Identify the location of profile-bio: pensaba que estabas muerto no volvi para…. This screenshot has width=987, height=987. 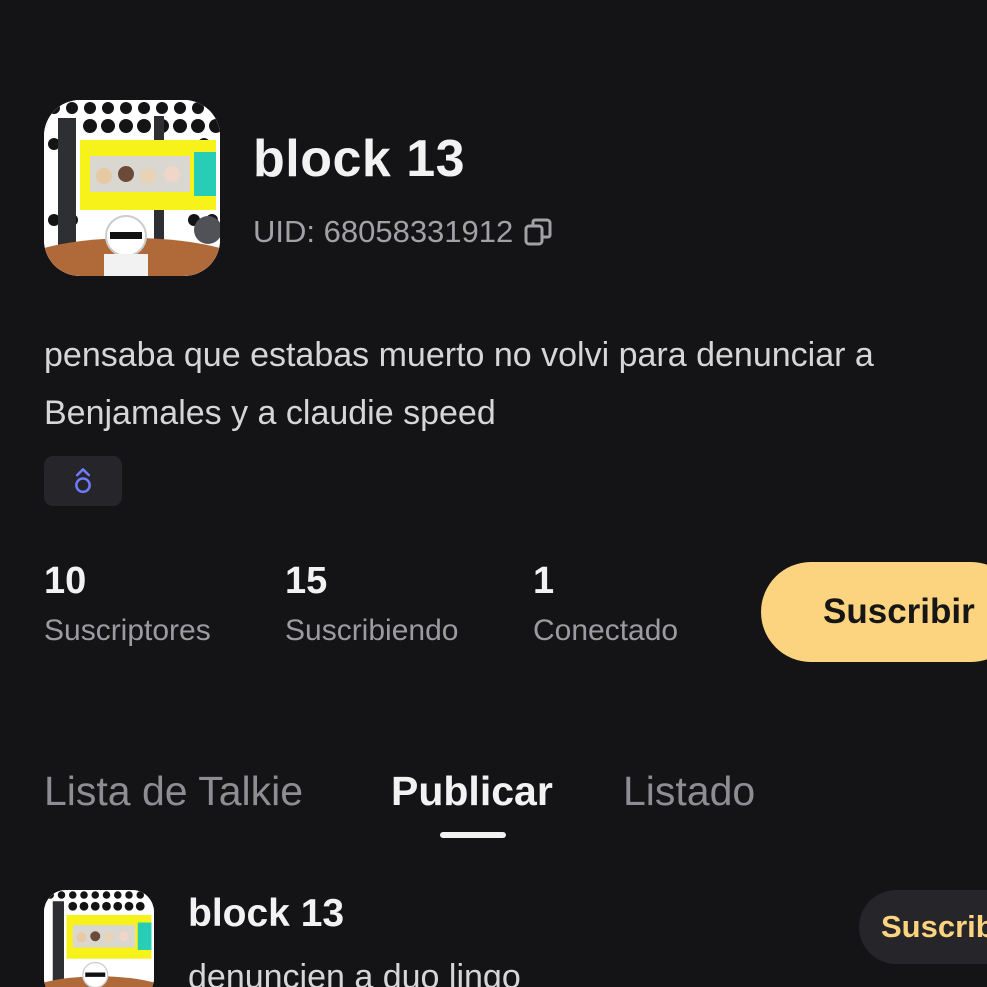
(459, 384).